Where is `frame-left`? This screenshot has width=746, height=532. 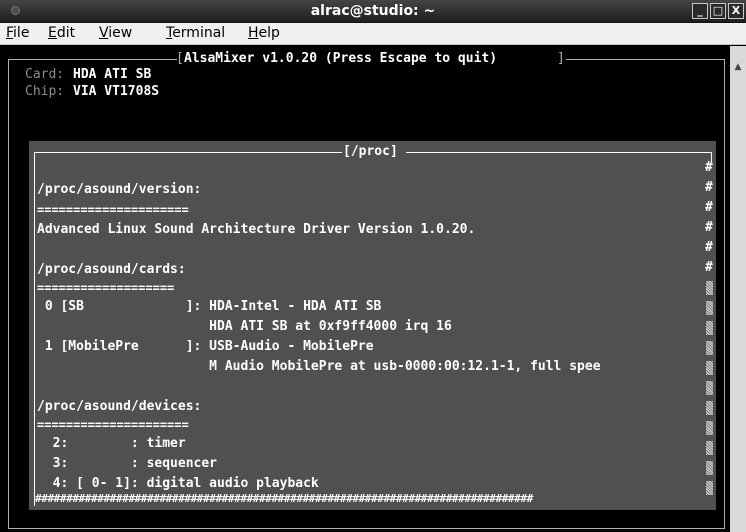
frame-left is located at coordinates (8, 294).